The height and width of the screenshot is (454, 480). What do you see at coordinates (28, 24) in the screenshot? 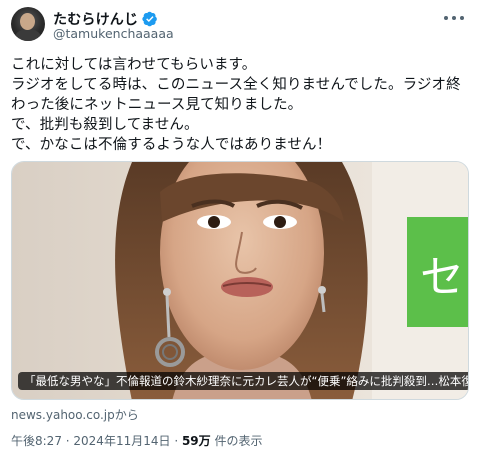
I see `avatar` at bounding box center [28, 24].